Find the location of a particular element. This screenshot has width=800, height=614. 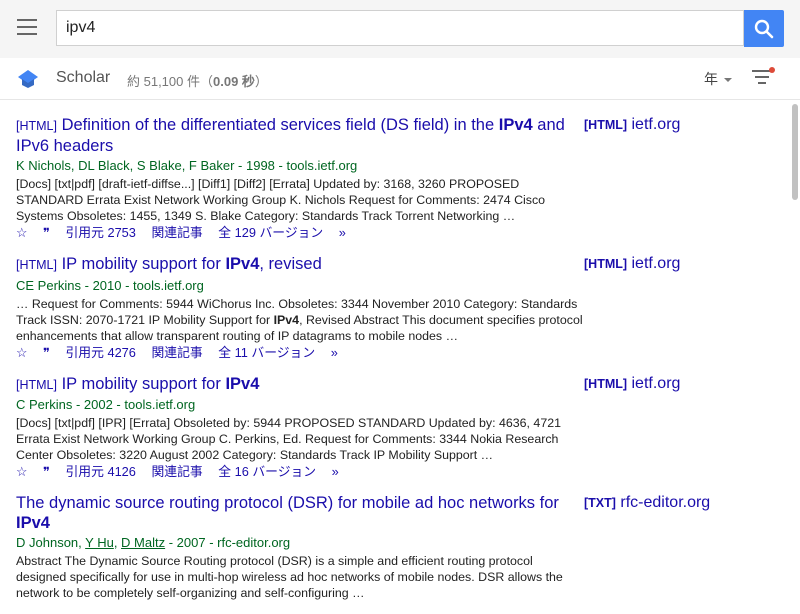

result-actions: ☆ ❞ 引用元 2753 関連記事 全 129 バージョン » is located at coordinates (301, 233).